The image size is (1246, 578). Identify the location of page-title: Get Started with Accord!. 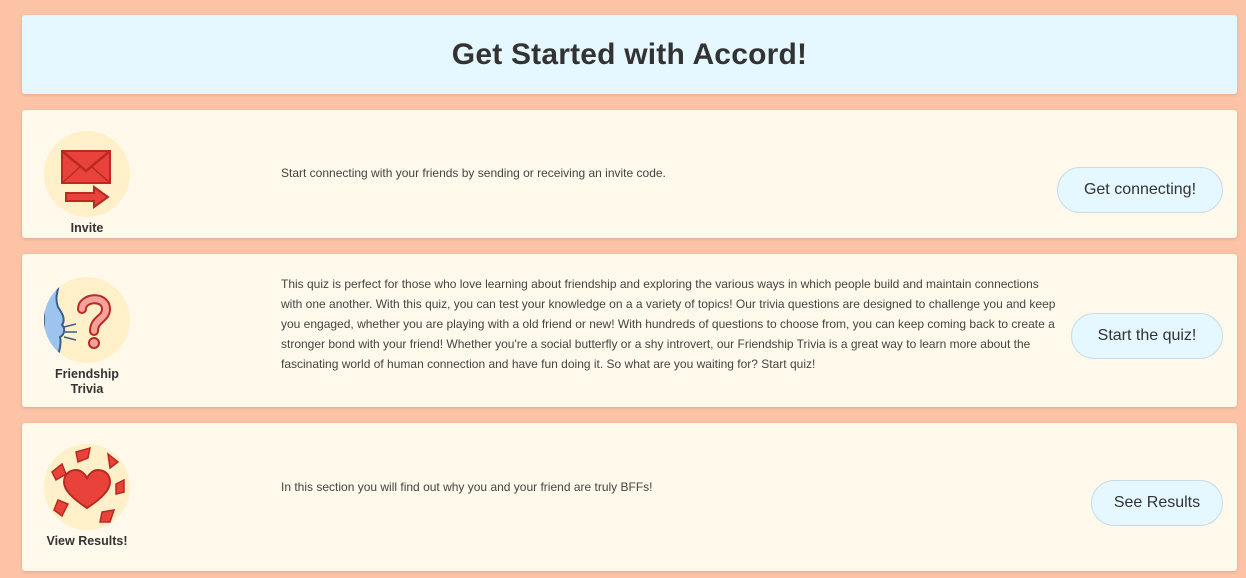
(629, 54).